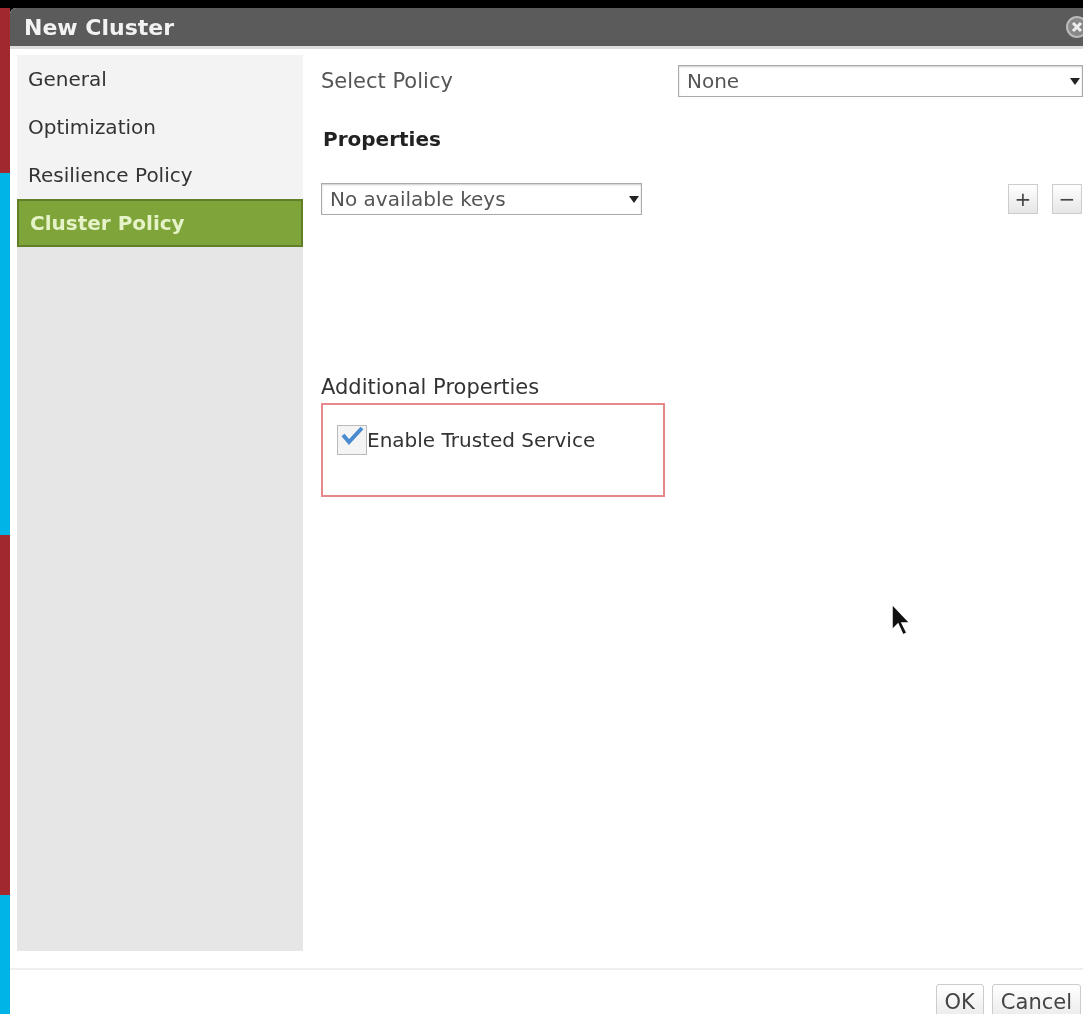  What do you see at coordinates (1036, 999) in the screenshot?
I see `cancel-button: Cancel` at bounding box center [1036, 999].